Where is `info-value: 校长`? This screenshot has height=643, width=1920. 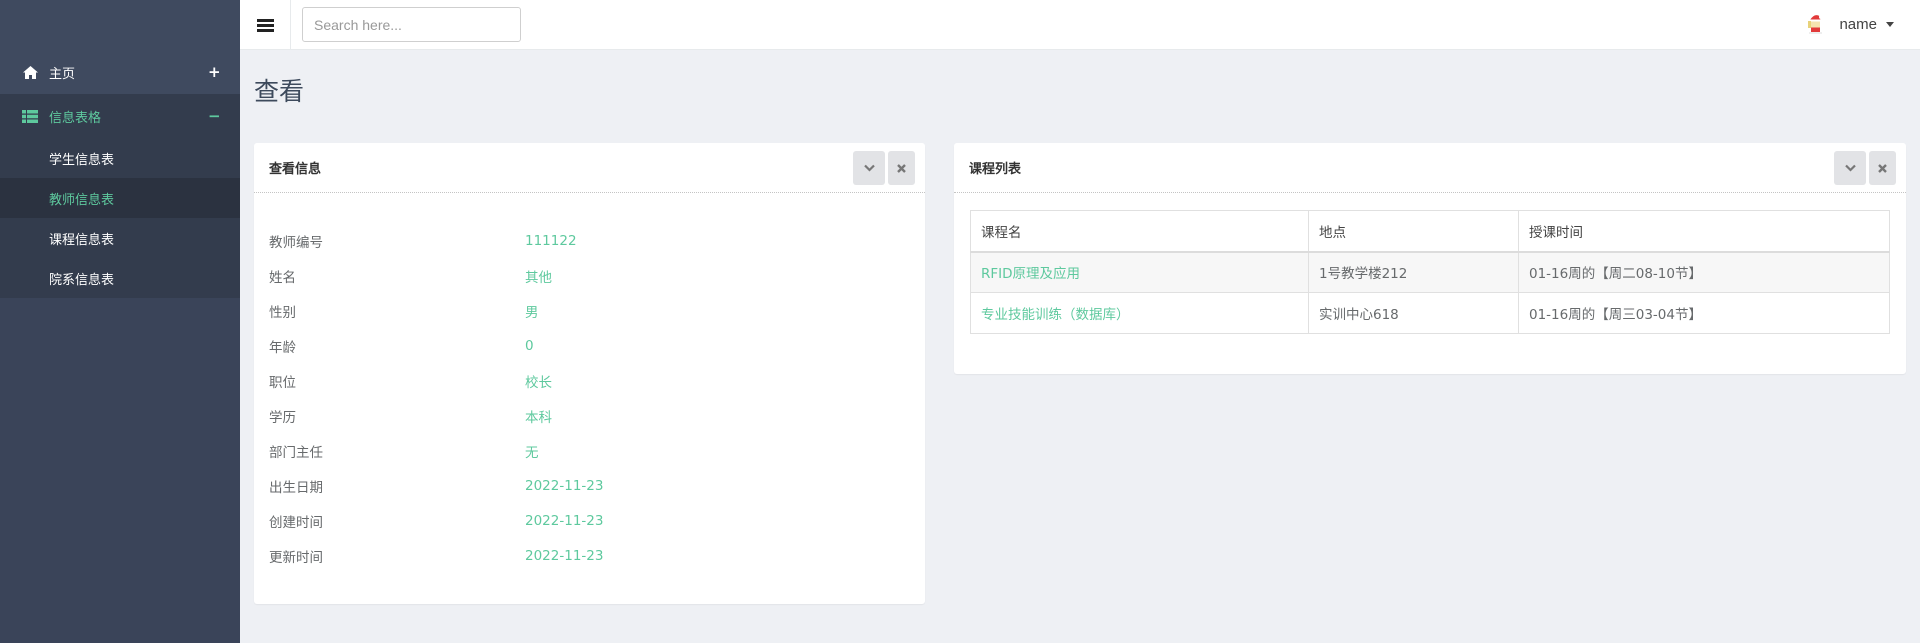
info-value: 校长 is located at coordinates (538, 382).